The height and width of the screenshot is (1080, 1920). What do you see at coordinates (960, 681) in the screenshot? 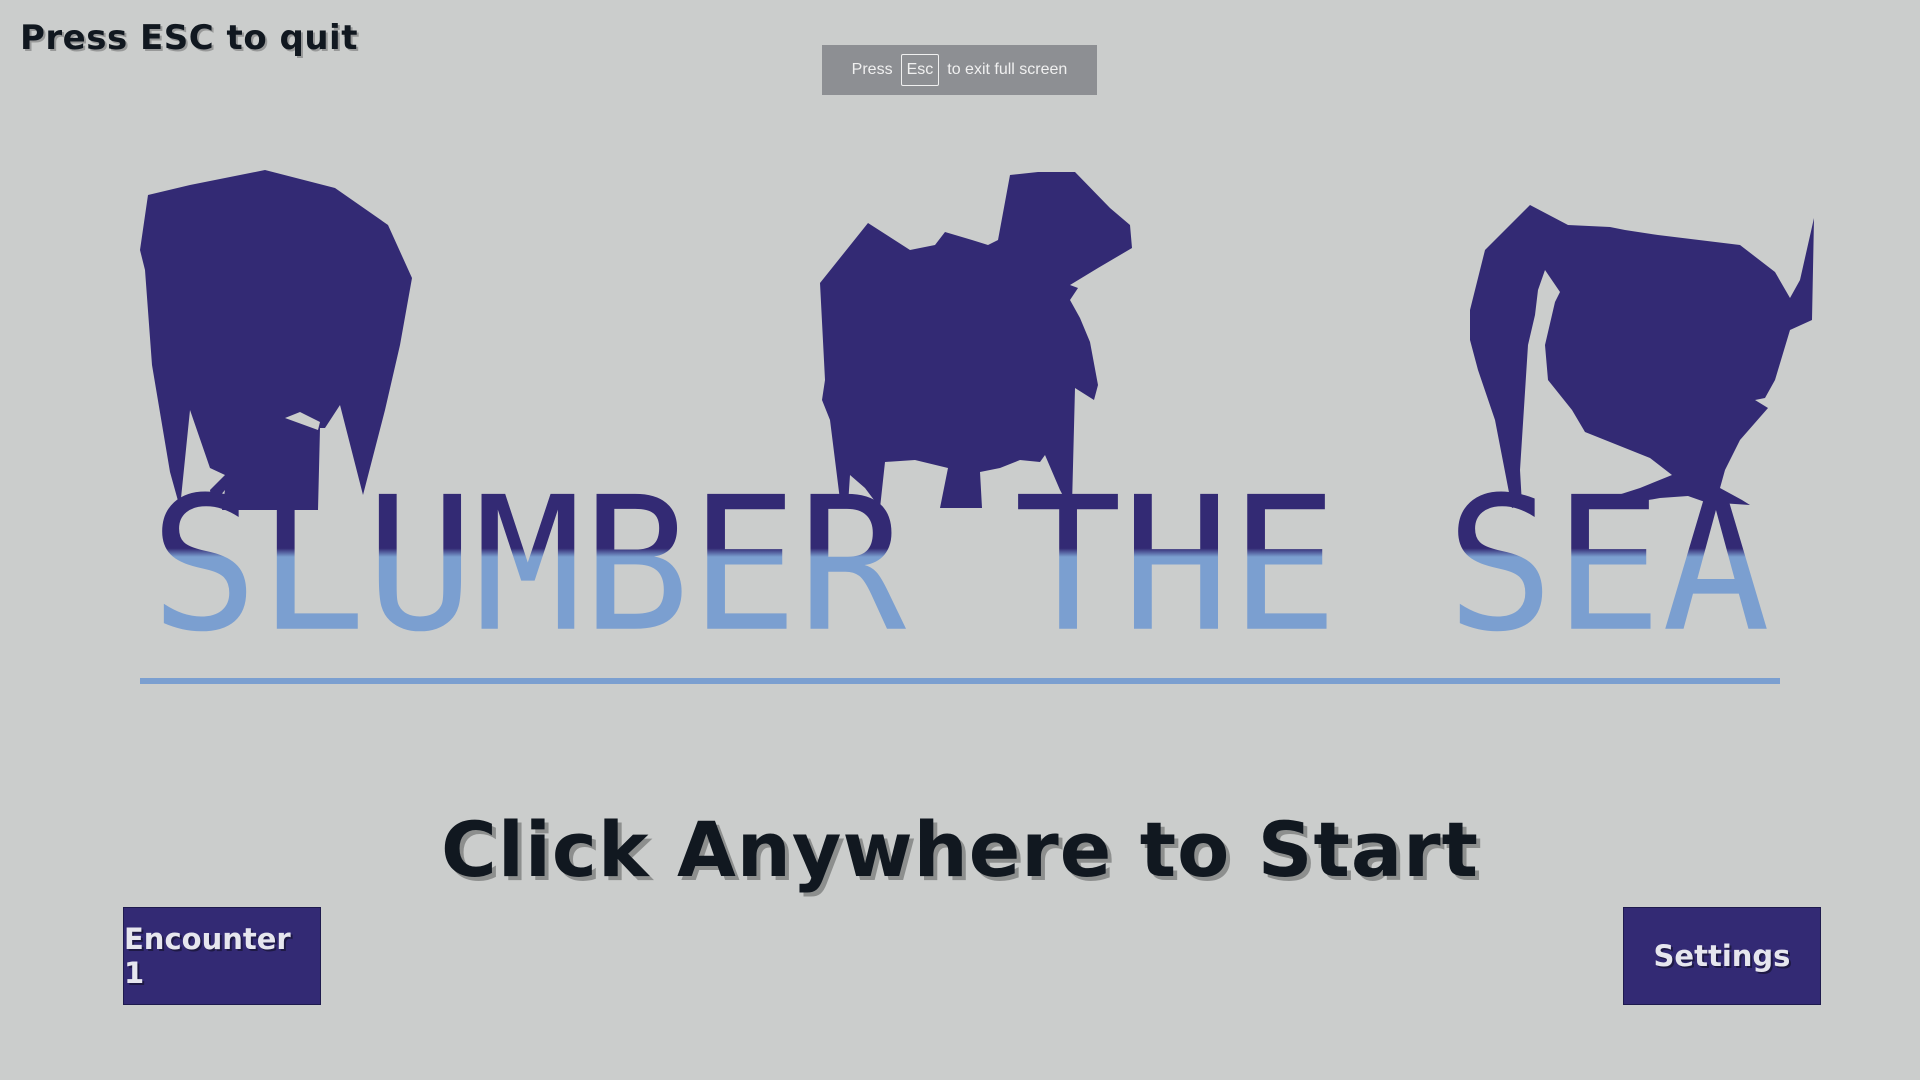
I see `title-underline` at bounding box center [960, 681].